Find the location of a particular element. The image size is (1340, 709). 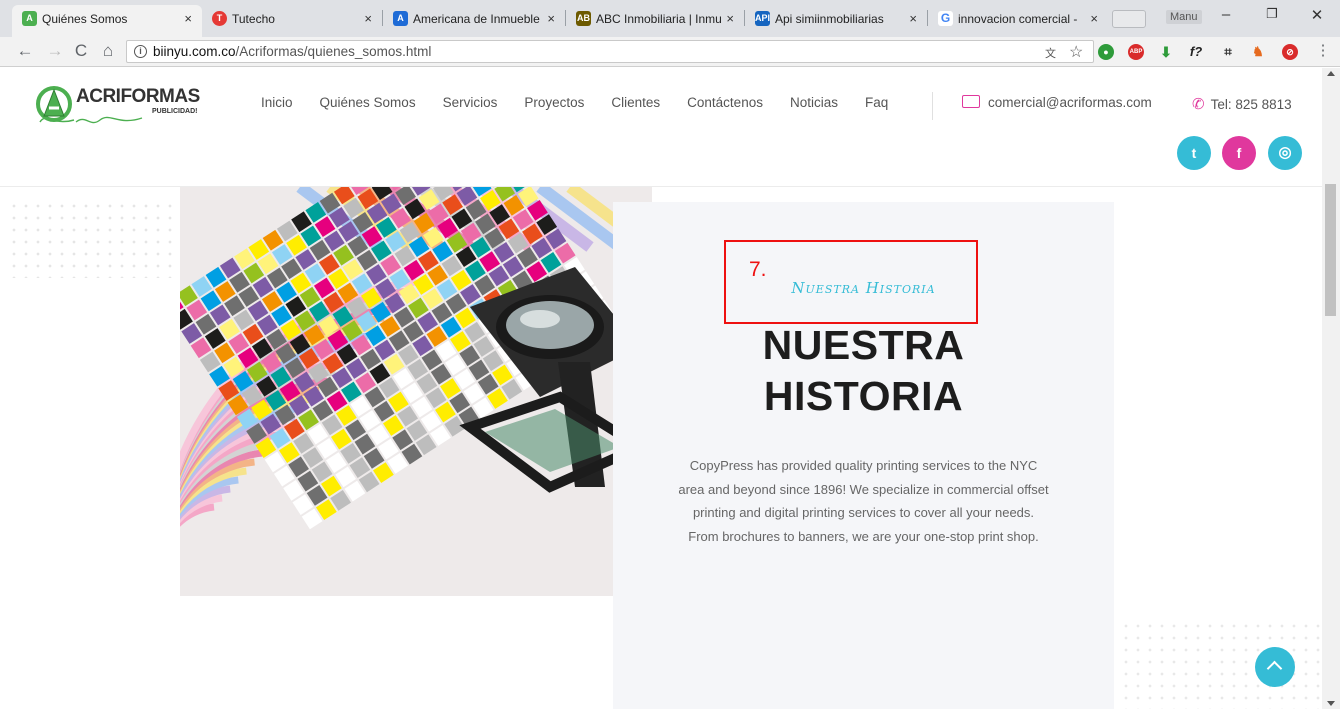

contact-phone: ✆ Tel: 825 8813 is located at coordinates (1242, 104).